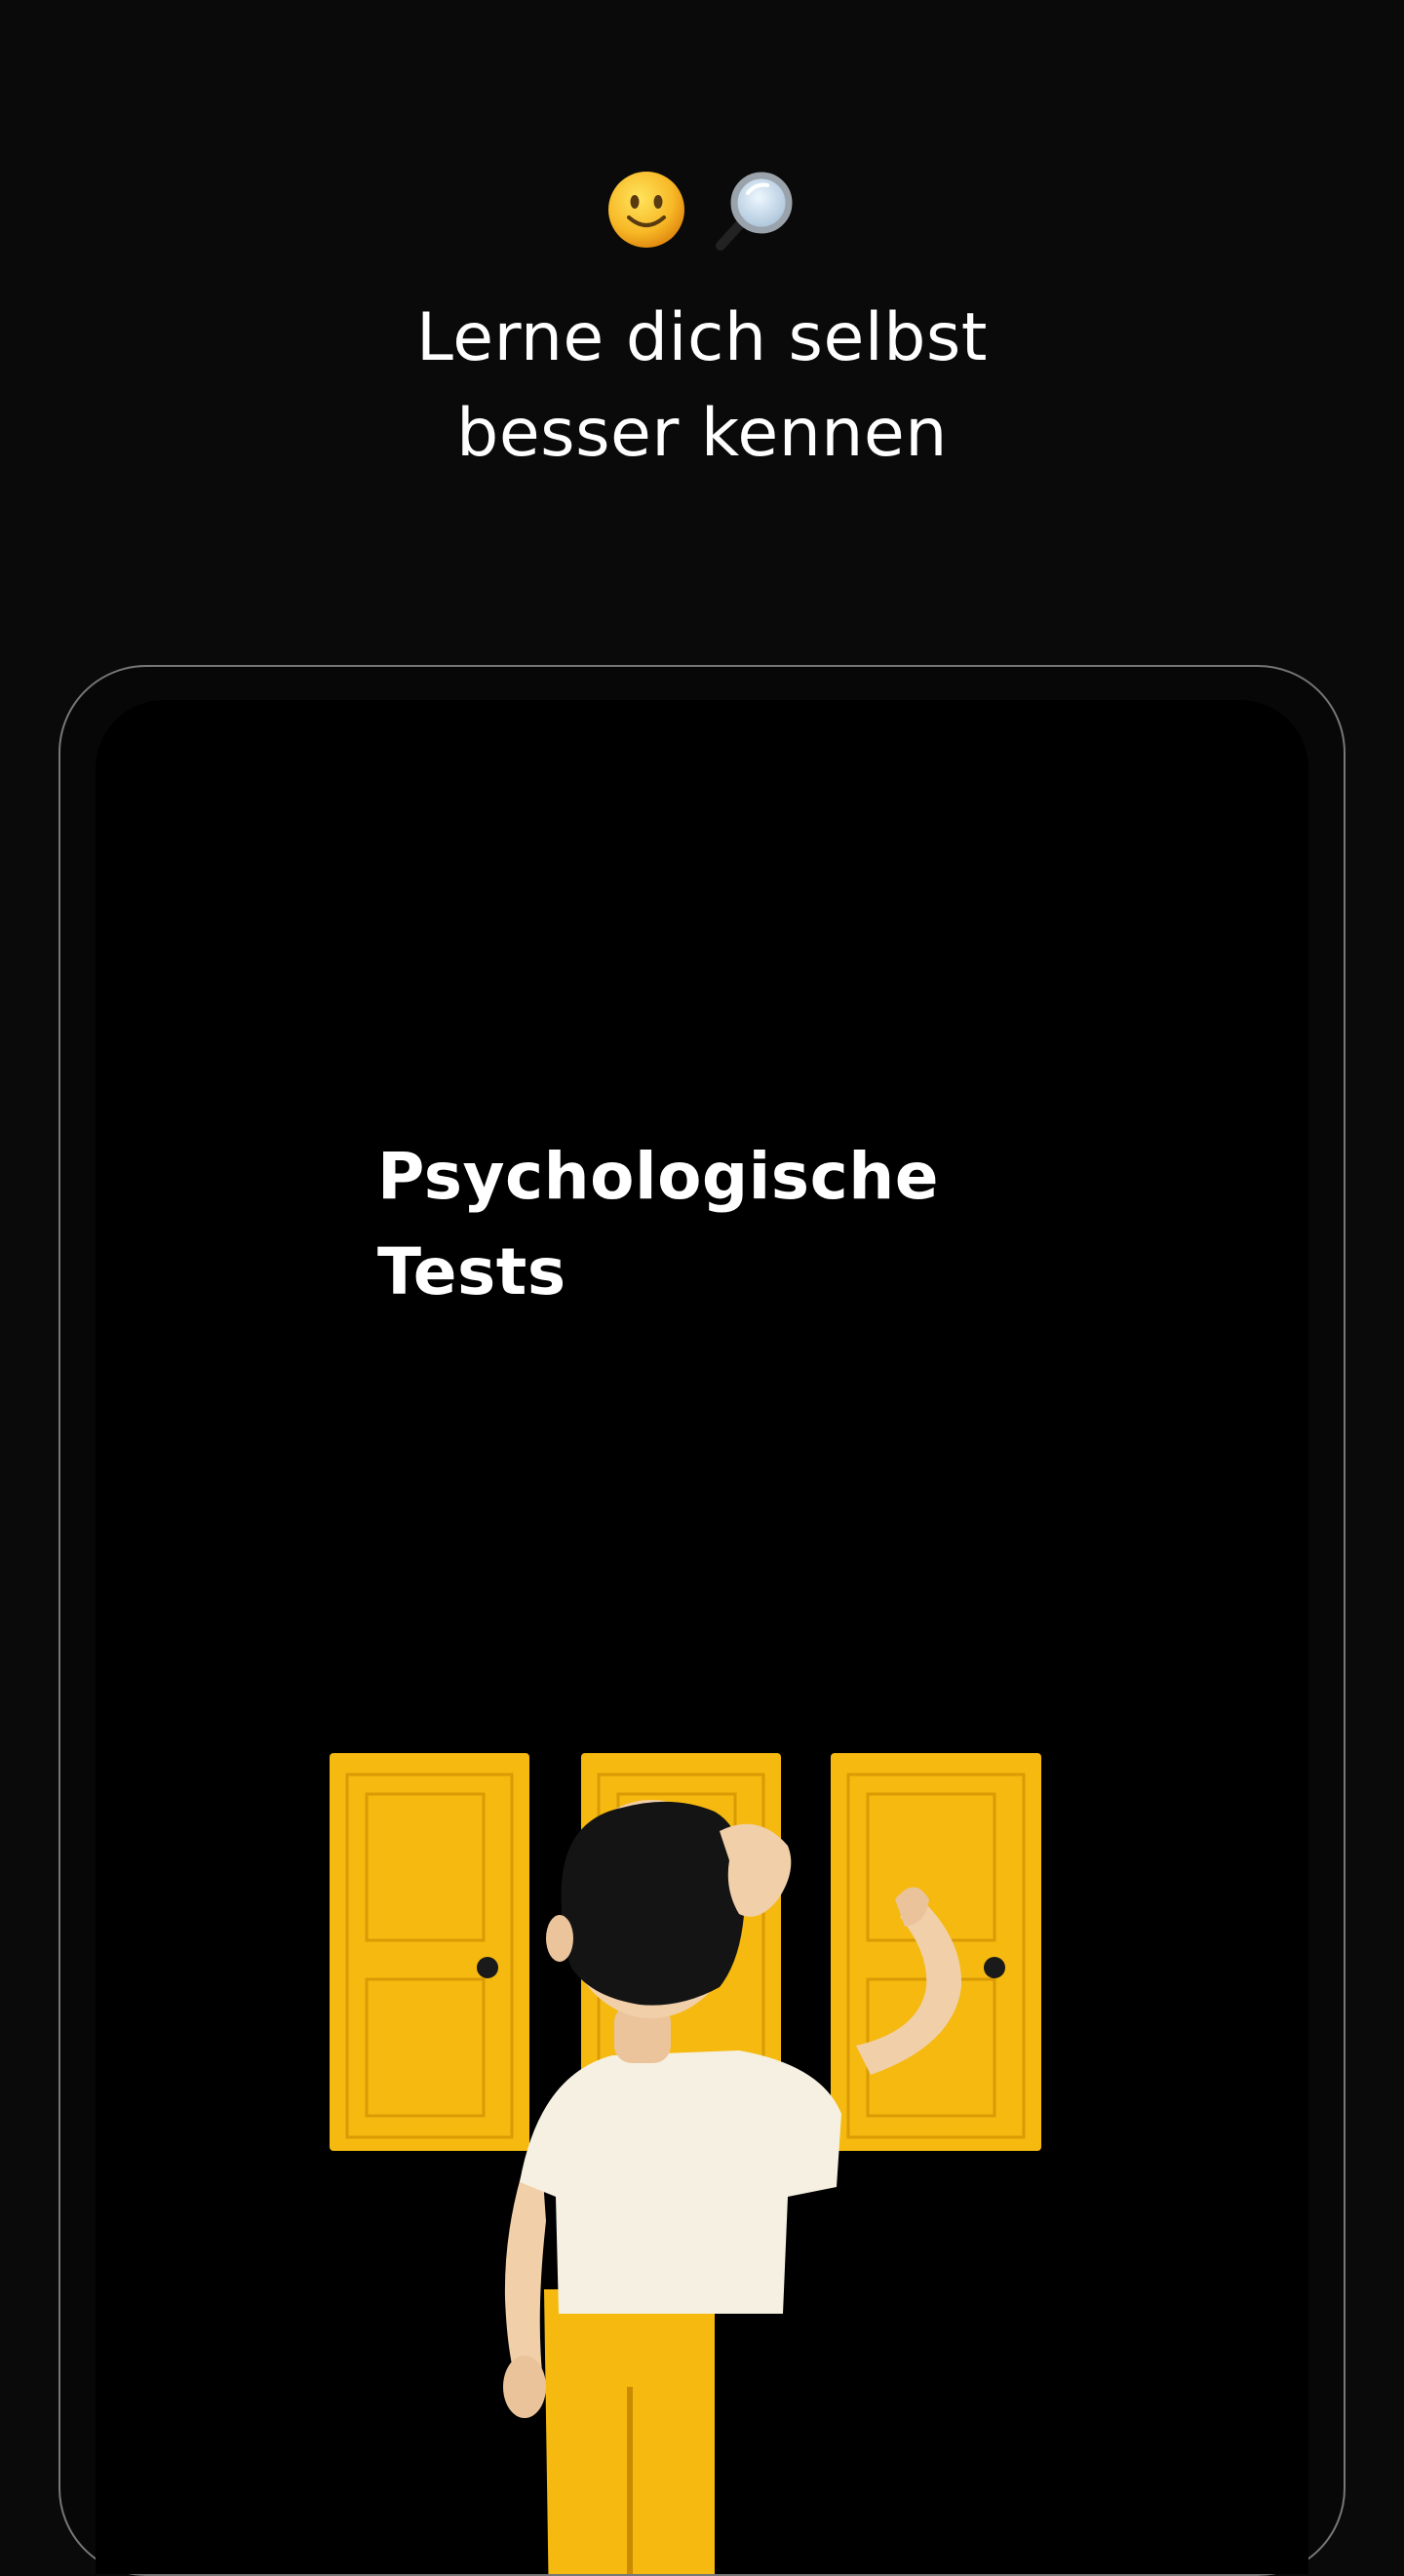 Image resolution: width=1404 pixels, height=2576 pixels. What do you see at coordinates (471, 1271) in the screenshot?
I see `card-title-line-2: Tests` at bounding box center [471, 1271].